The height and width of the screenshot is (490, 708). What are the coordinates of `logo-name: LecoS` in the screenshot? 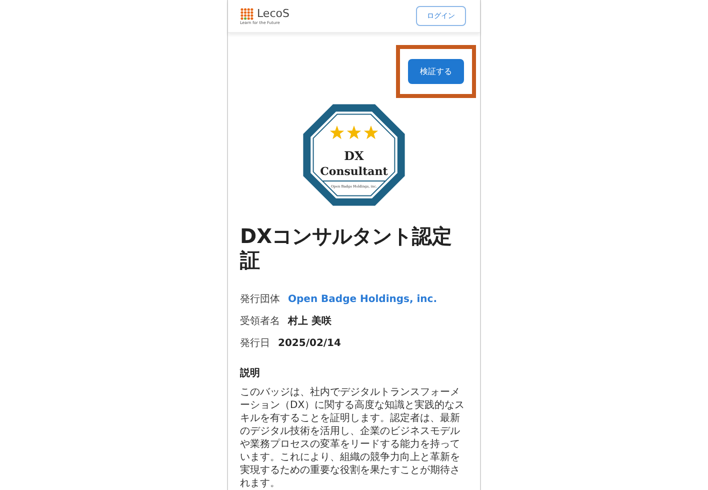 It's located at (273, 13).